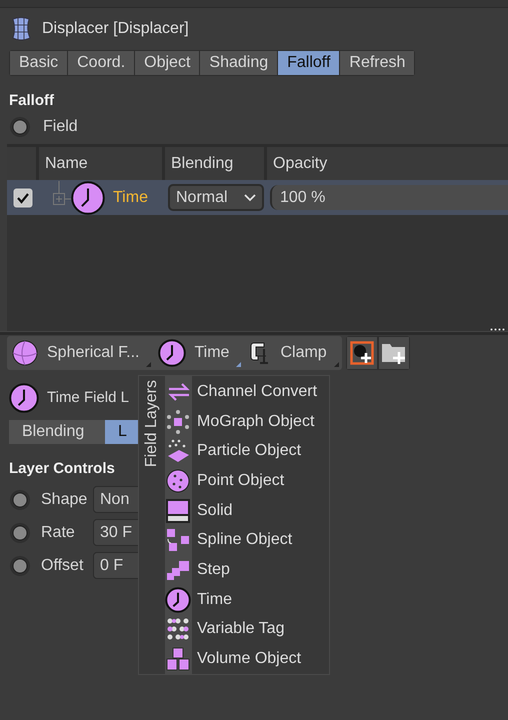 Image resolution: width=508 pixels, height=720 pixels. What do you see at coordinates (241, 481) in the screenshot?
I see `menu-item: Point Object` at bounding box center [241, 481].